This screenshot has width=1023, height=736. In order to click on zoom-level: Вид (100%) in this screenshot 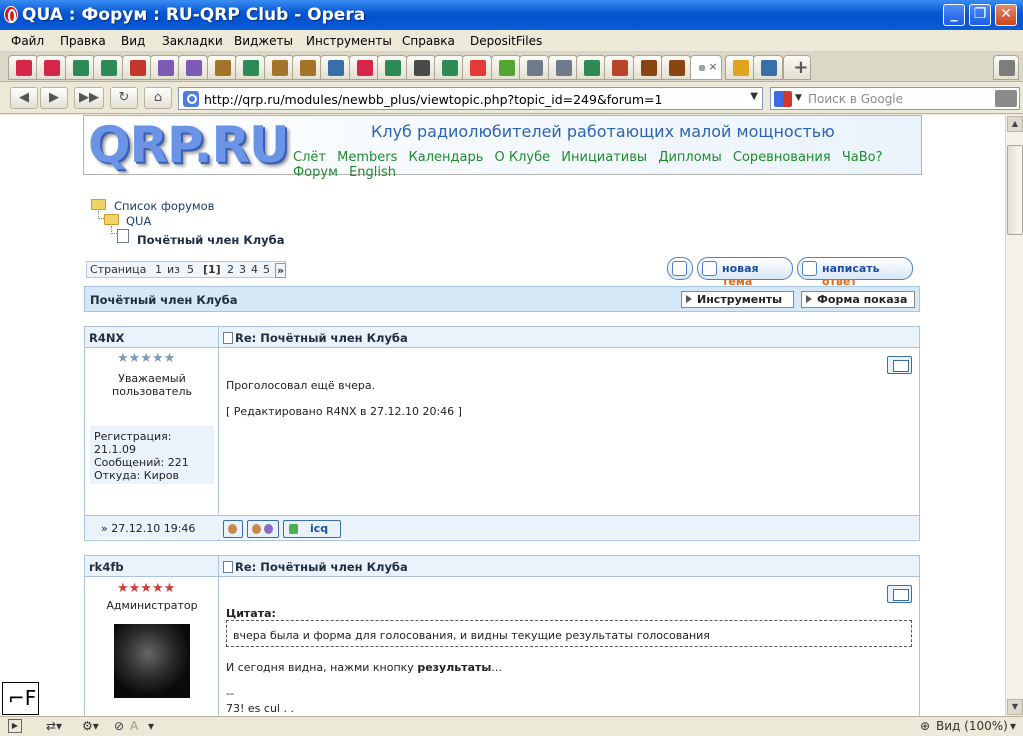, I will do `click(972, 726)`.